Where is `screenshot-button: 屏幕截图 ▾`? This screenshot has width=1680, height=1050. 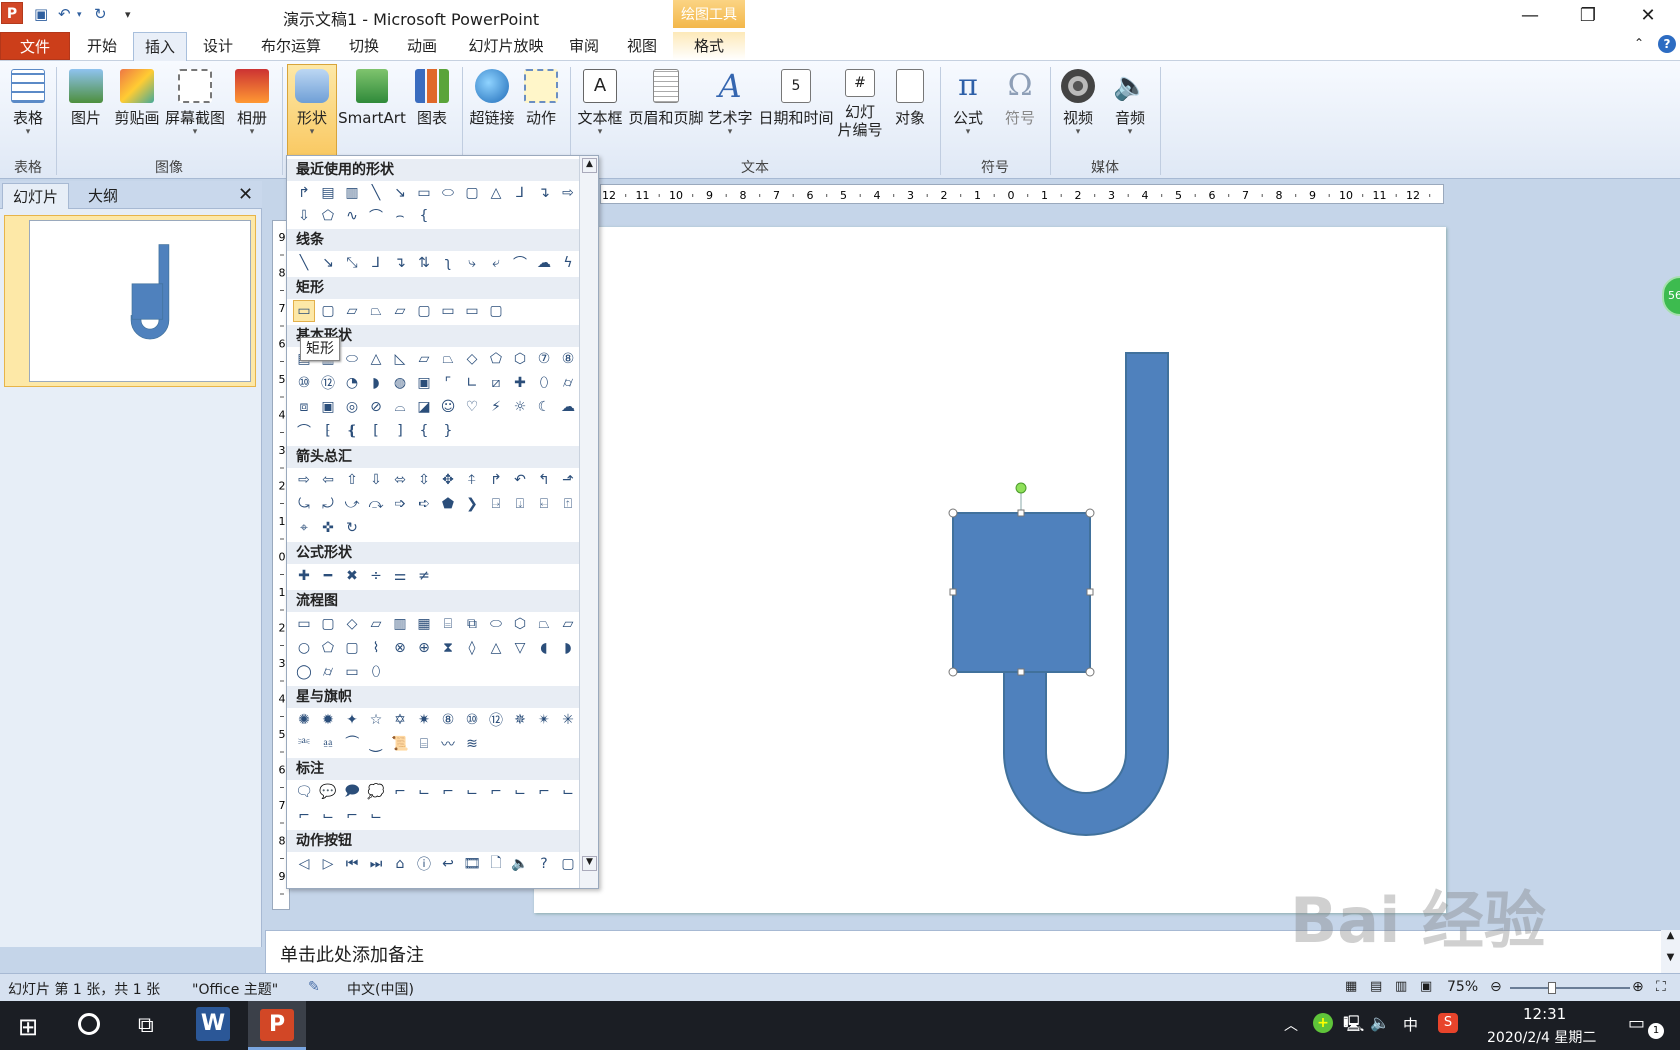 screenshot-button: 屏幕截图 ▾ is located at coordinates (195, 110).